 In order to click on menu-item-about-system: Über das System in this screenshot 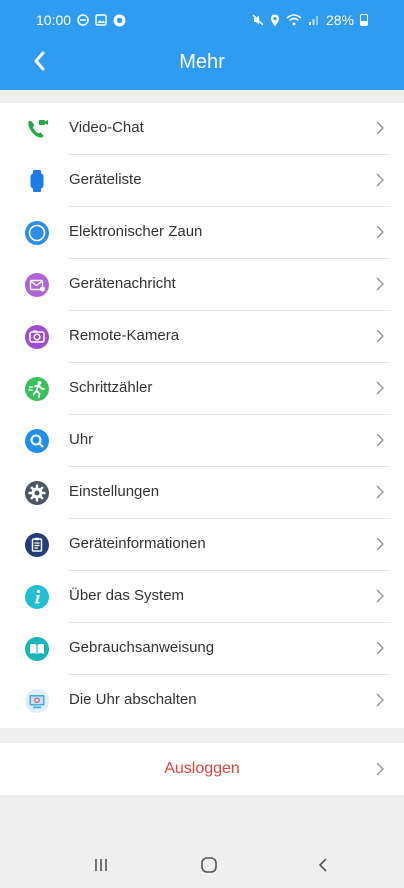, I will do `click(202, 597)`.